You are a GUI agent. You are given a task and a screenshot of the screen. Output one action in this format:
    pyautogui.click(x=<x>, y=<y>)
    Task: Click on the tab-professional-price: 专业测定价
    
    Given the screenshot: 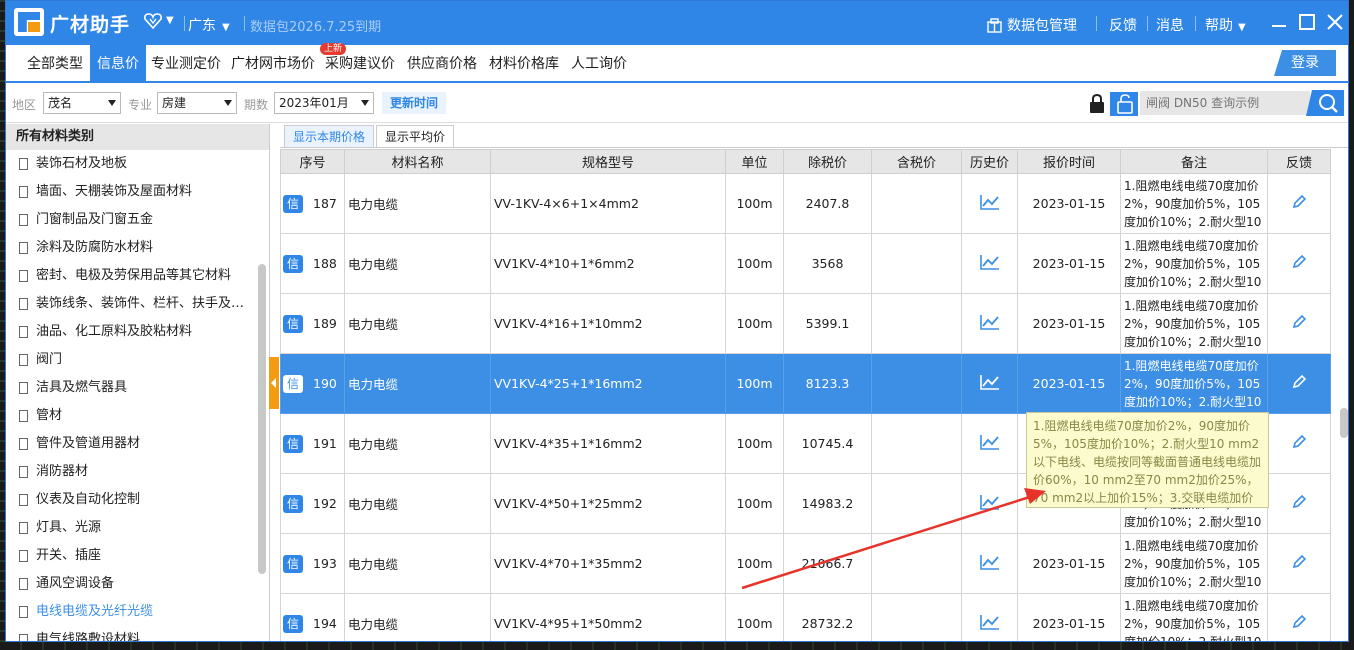 What is the action you would take?
    pyautogui.click(x=186, y=63)
    